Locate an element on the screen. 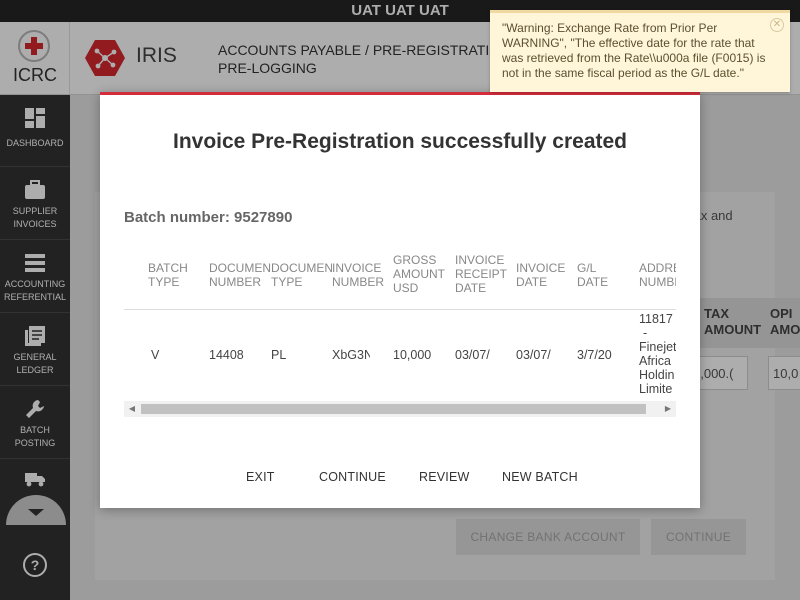  scrollbar-thumb is located at coordinates (393, 409).